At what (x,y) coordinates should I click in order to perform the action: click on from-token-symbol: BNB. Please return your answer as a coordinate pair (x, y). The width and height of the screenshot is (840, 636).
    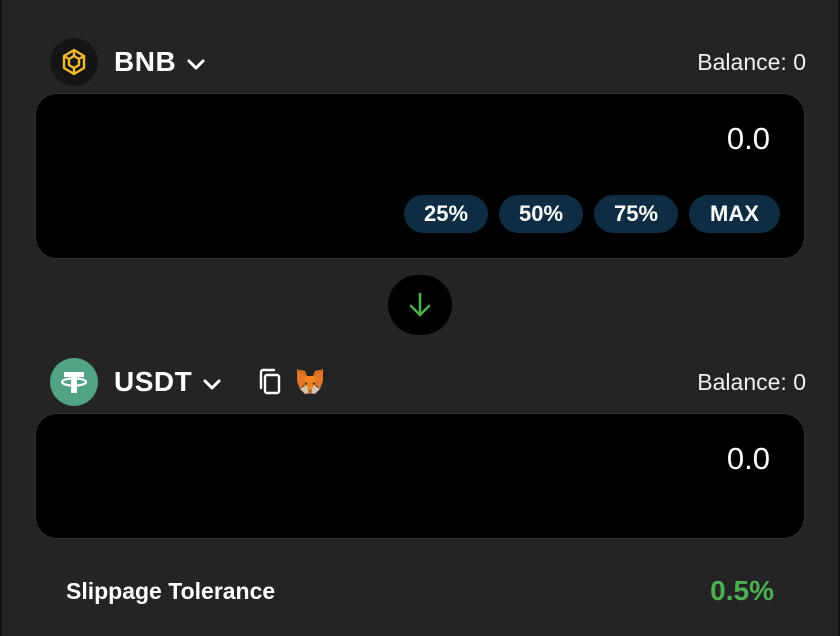
    Looking at the image, I should click on (145, 61).